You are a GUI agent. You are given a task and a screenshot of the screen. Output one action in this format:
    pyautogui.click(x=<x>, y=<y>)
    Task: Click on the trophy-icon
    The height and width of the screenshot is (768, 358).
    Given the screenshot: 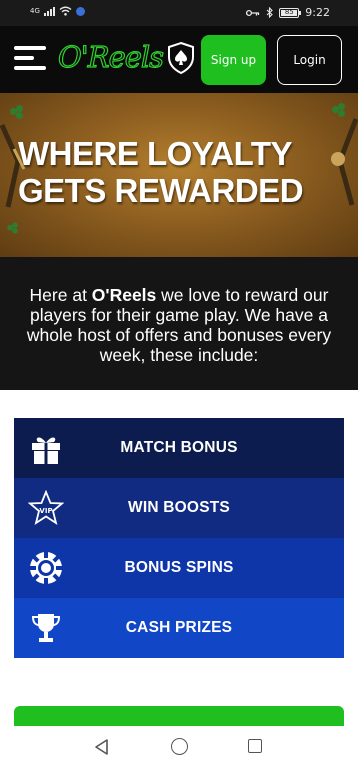 What is the action you would take?
    pyautogui.click(x=46, y=628)
    